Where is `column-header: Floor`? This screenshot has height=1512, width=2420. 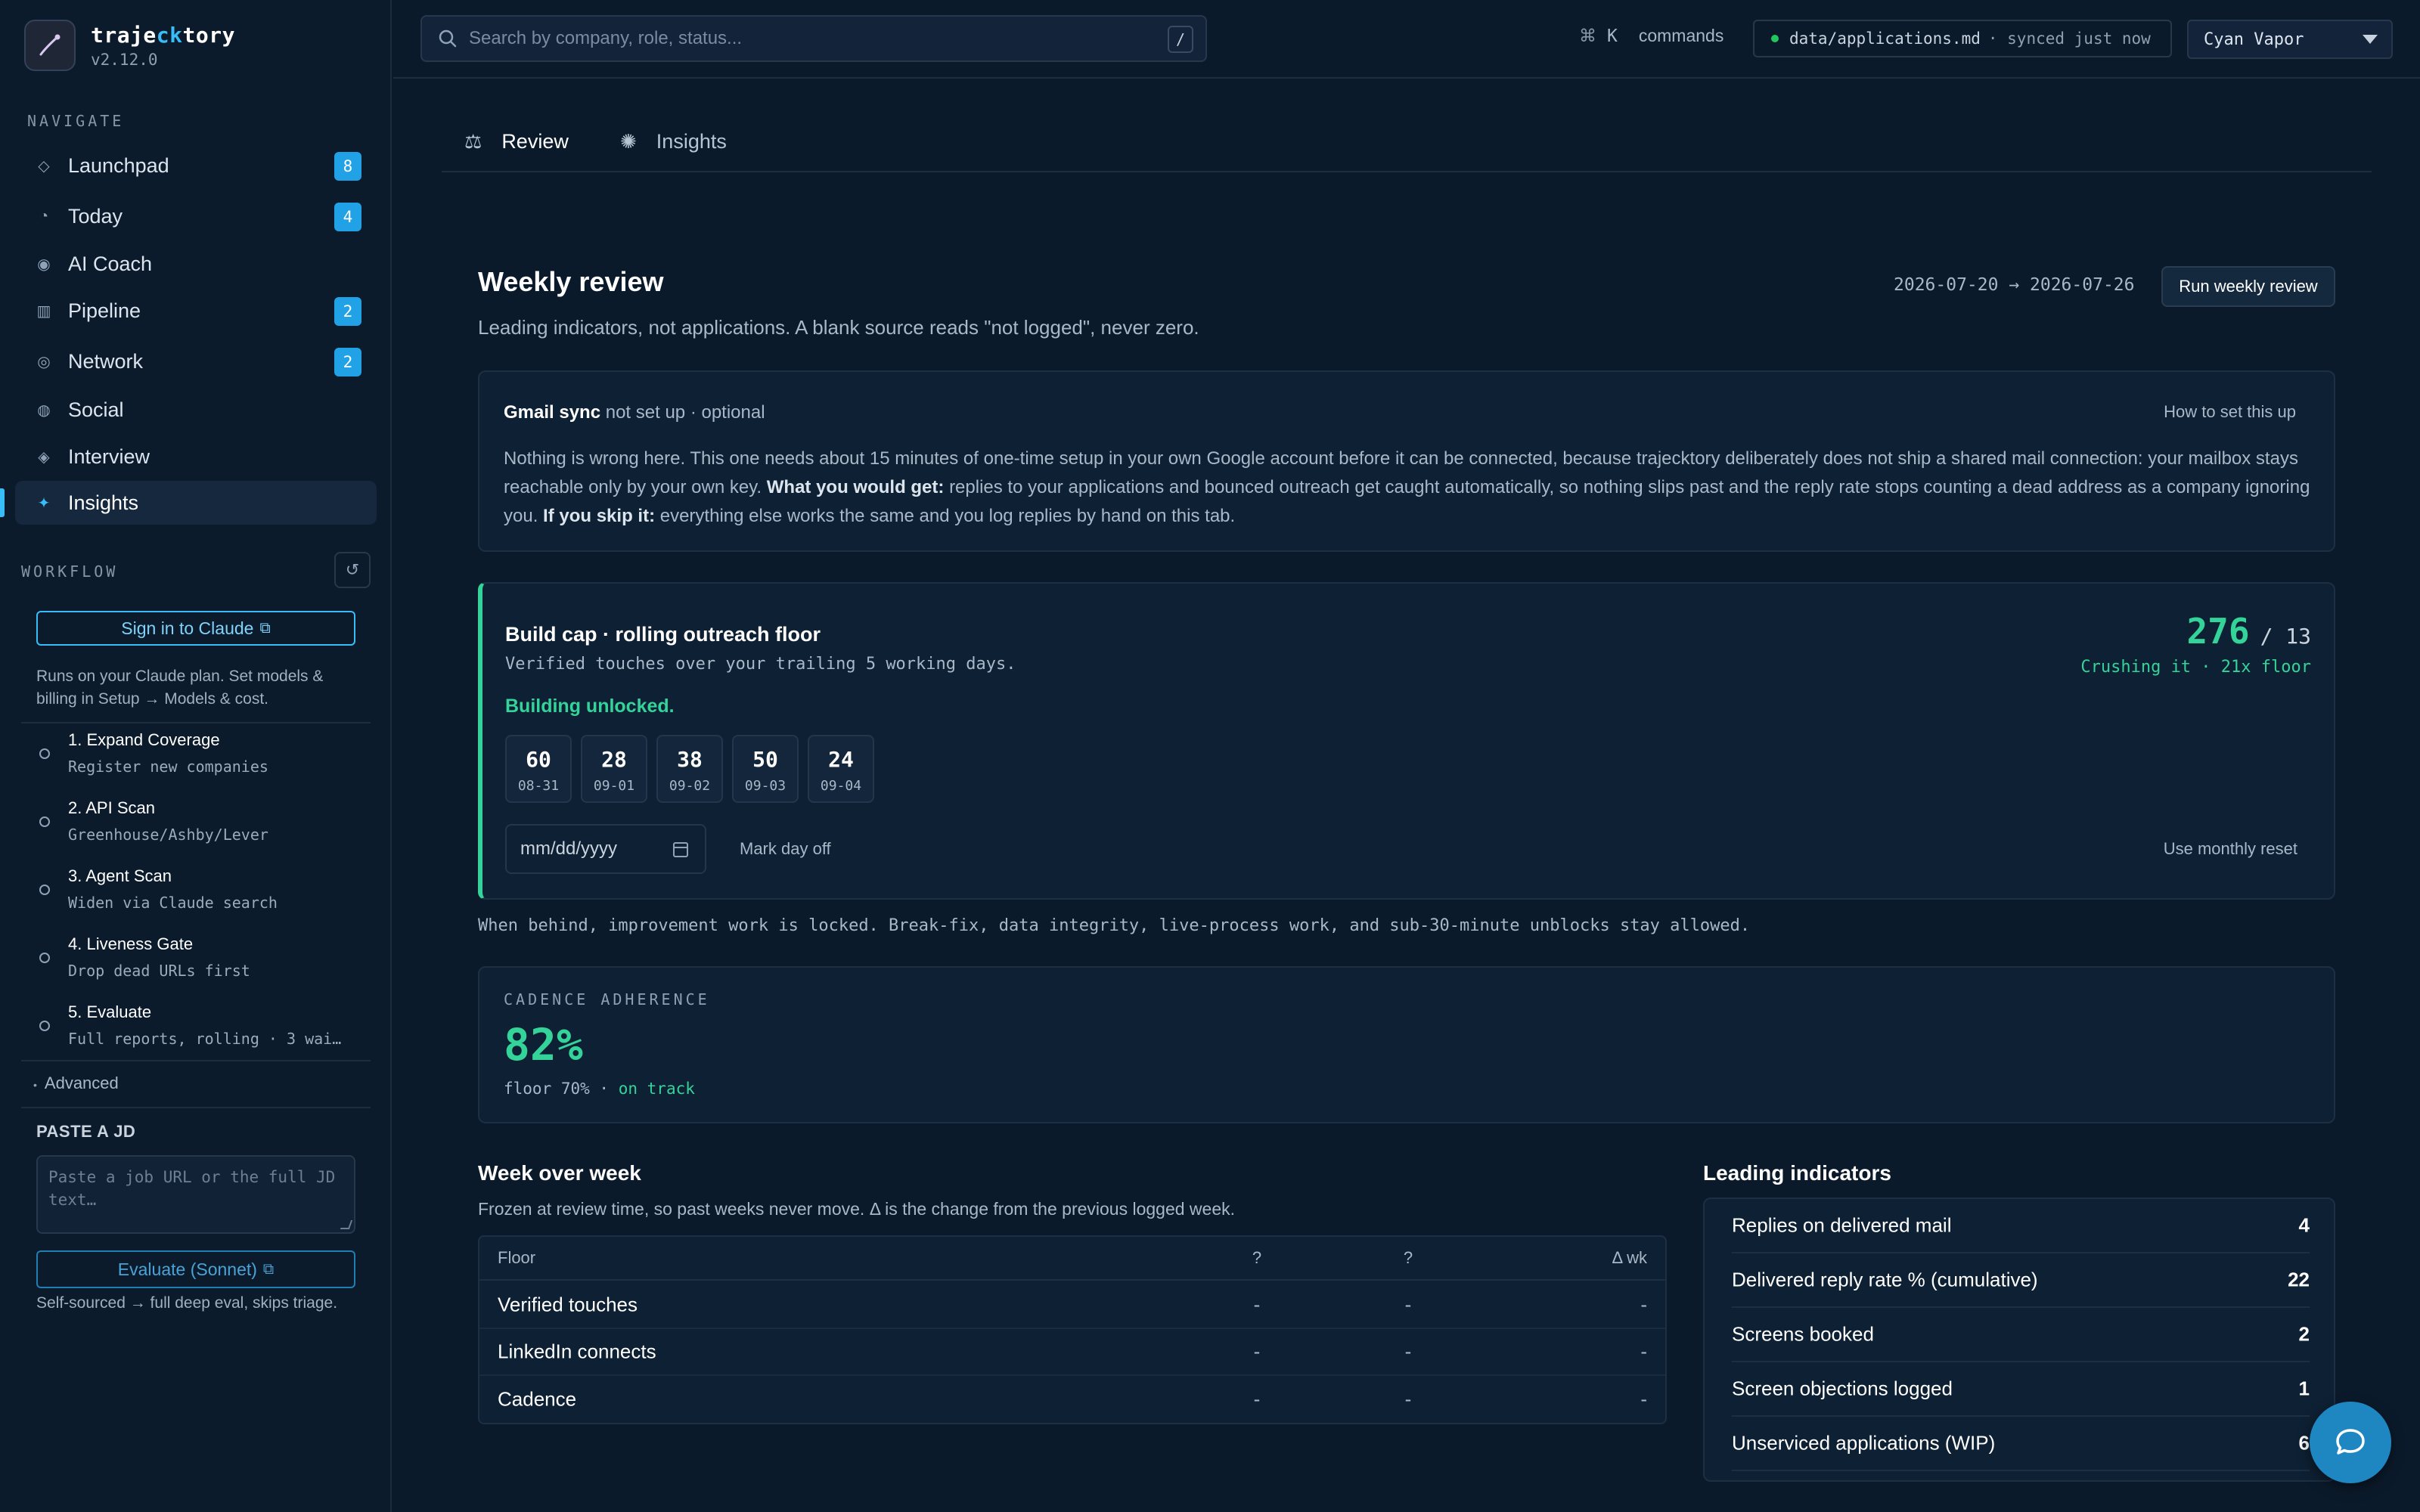
column-header: Floor is located at coordinates (517, 1257).